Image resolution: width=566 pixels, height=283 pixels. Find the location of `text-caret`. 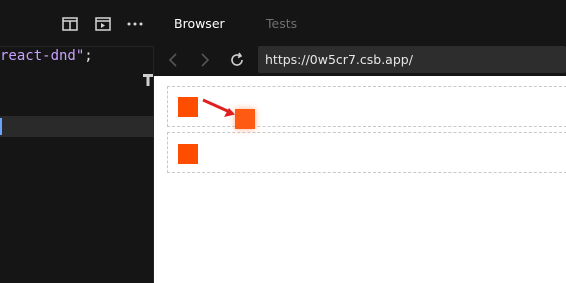

text-caret is located at coordinates (1, 126).